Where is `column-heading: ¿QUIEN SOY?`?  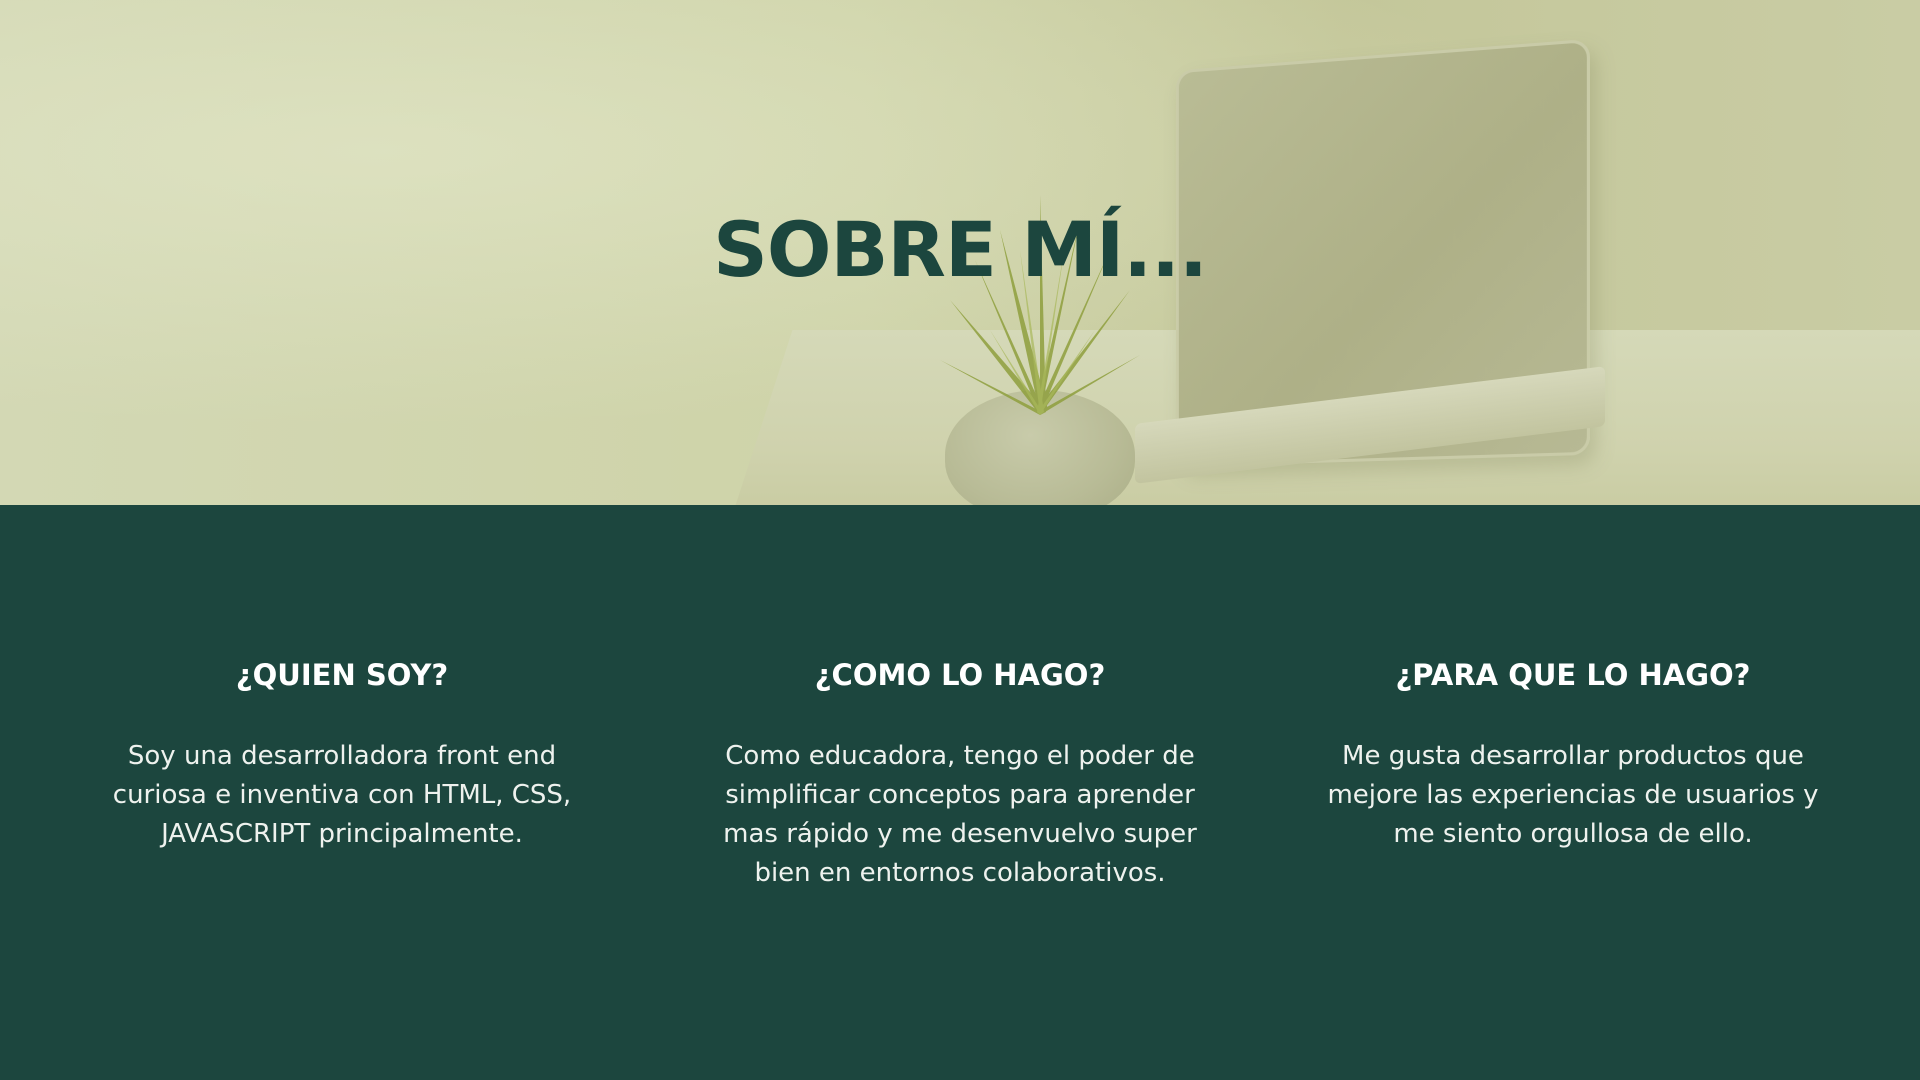
column-heading: ¿QUIEN SOY? is located at coordinates (342, 675).